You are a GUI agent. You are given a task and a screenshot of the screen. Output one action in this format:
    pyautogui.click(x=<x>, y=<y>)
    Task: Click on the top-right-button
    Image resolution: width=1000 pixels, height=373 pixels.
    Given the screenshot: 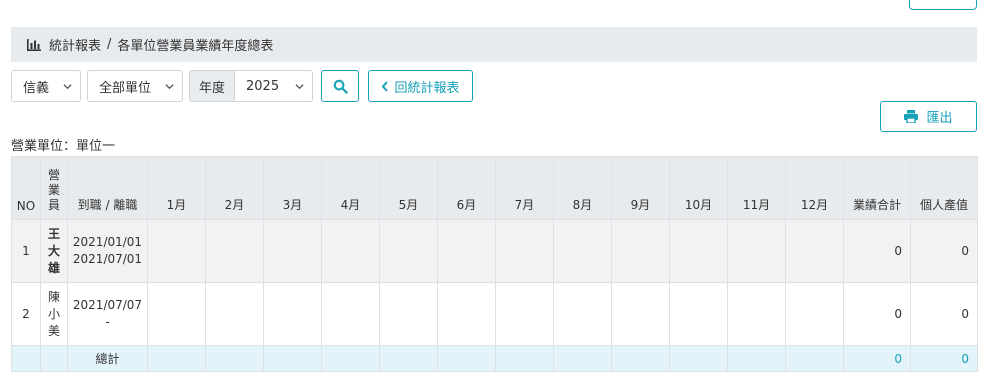 What is the action you would take?
    pyautogui.click(x=943, y=5)
    